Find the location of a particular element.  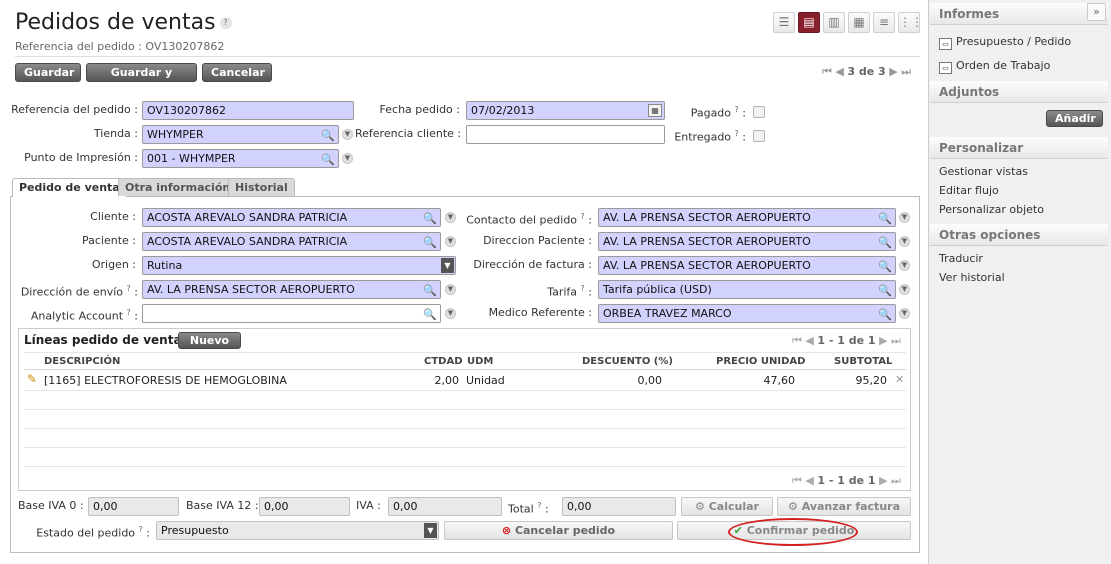

paid-help-icon: ? is located at coordinates (737, 109).